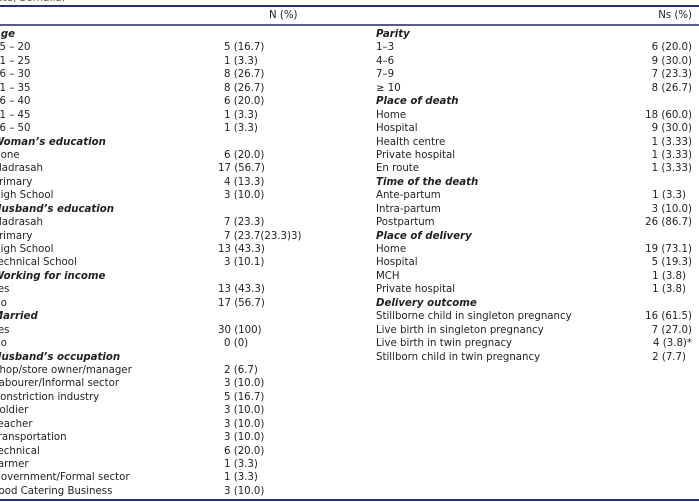 The width and height of the screenshot is (699, 502). What do you see at coordinates (166, 424) in the screenshot?
I see `table-row: Teacher 3 (10.0)` at bounding box center [166, 424].